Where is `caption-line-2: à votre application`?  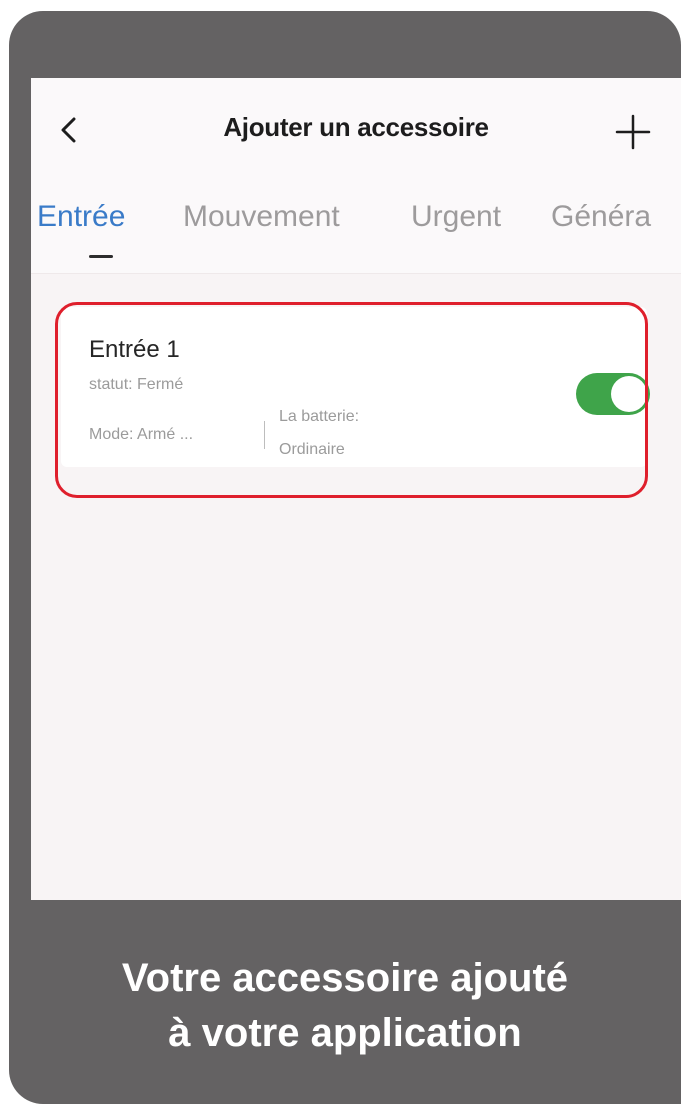
caption-line-2: à votre application is located at coordinates (345, 1033).